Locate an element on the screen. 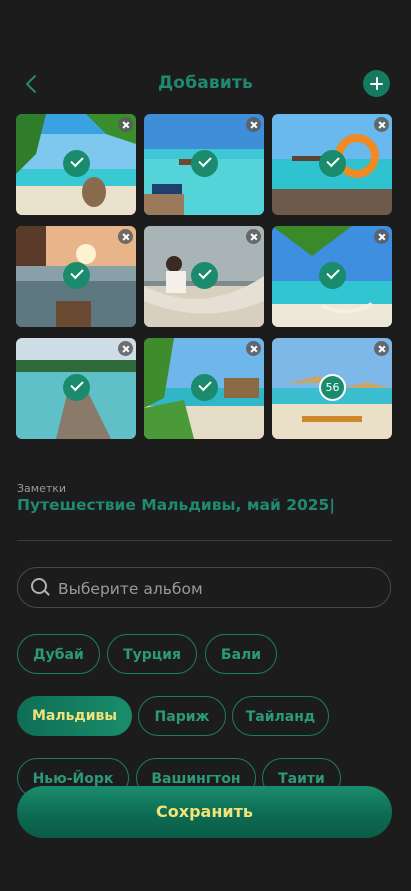 The image size is (411, 891). notes-input: Путешествие Мальдивы, май 2025| is located at coordinates (176, 505).